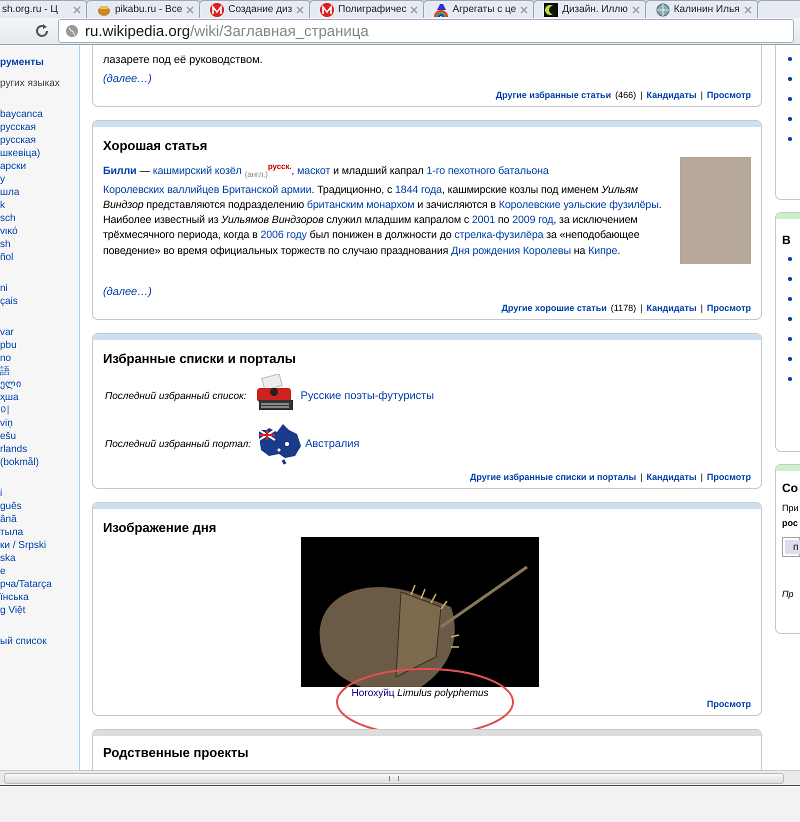  Describe the element at coordinates (578, 204) in the screenshot. I see `article-link: Королевские уэльские фузилёры` at that location.